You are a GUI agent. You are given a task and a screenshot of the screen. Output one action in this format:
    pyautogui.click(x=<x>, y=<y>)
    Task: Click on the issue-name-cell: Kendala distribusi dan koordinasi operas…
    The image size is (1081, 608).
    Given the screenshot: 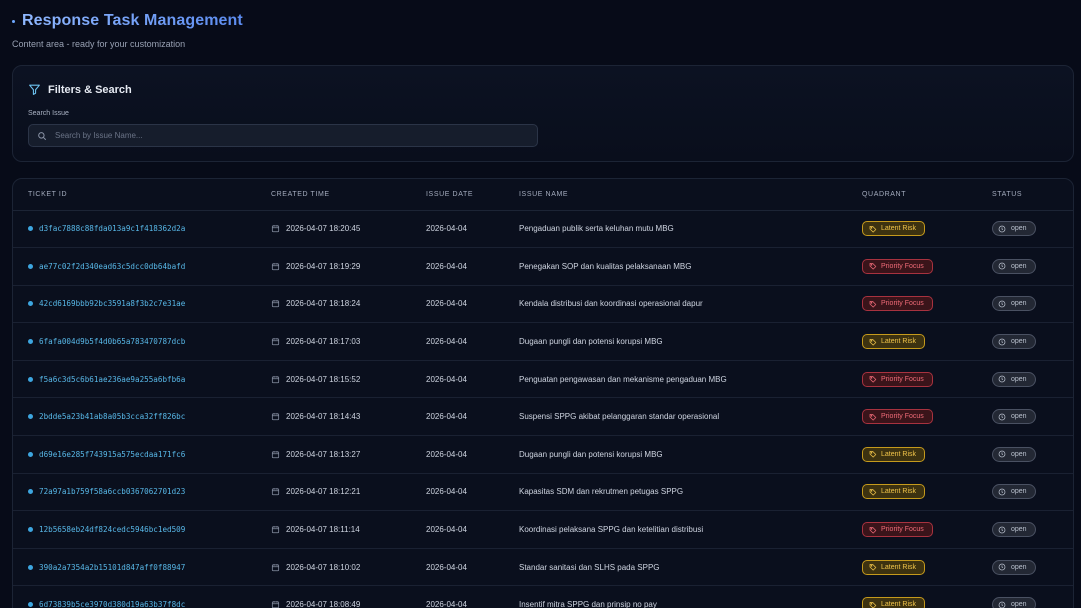 What is the action you would take?
    pyautogui.click(x=675, y=304)
    